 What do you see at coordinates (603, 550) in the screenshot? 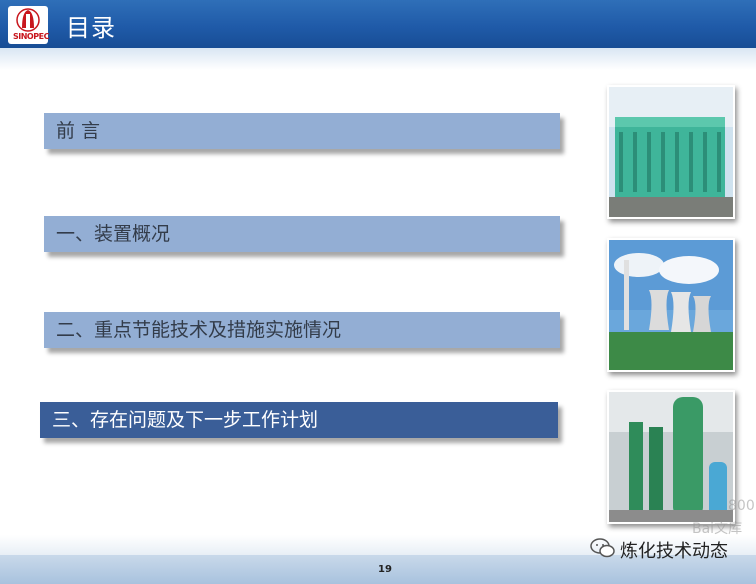
I see `wechat-icon` at bounding box center [603, 550].